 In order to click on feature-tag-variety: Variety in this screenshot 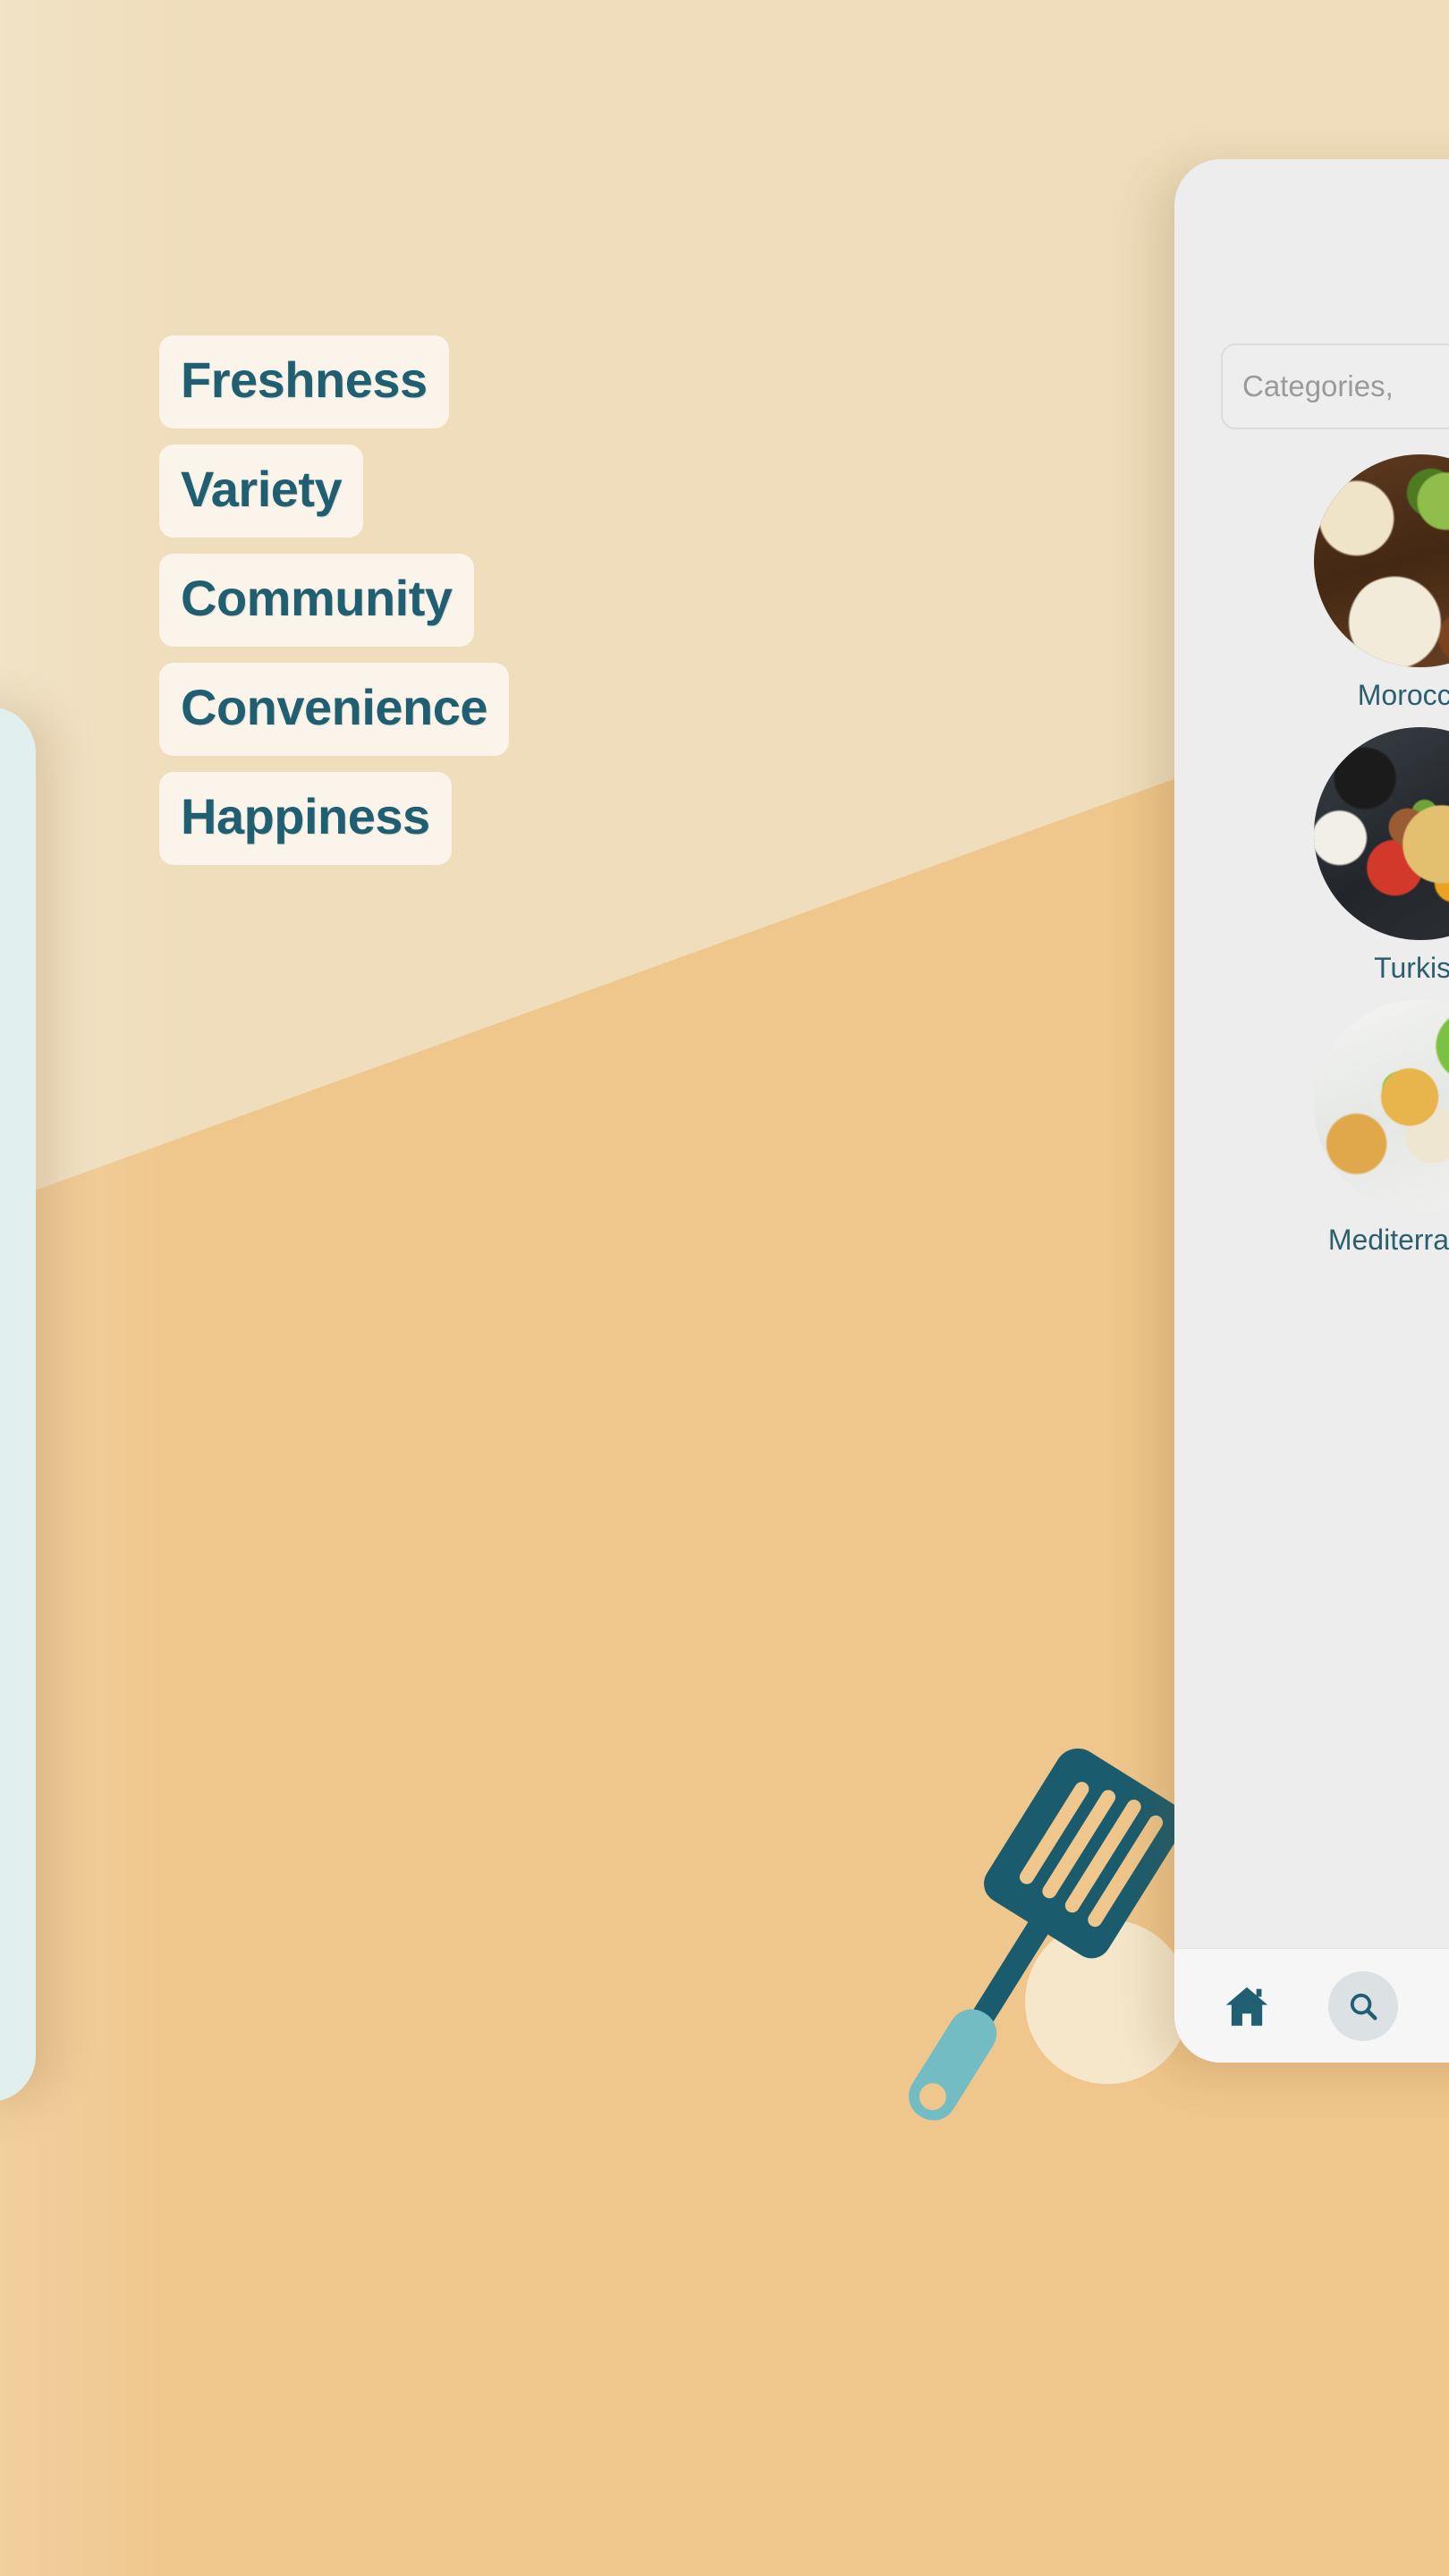, I will do `click(261, 491)`.